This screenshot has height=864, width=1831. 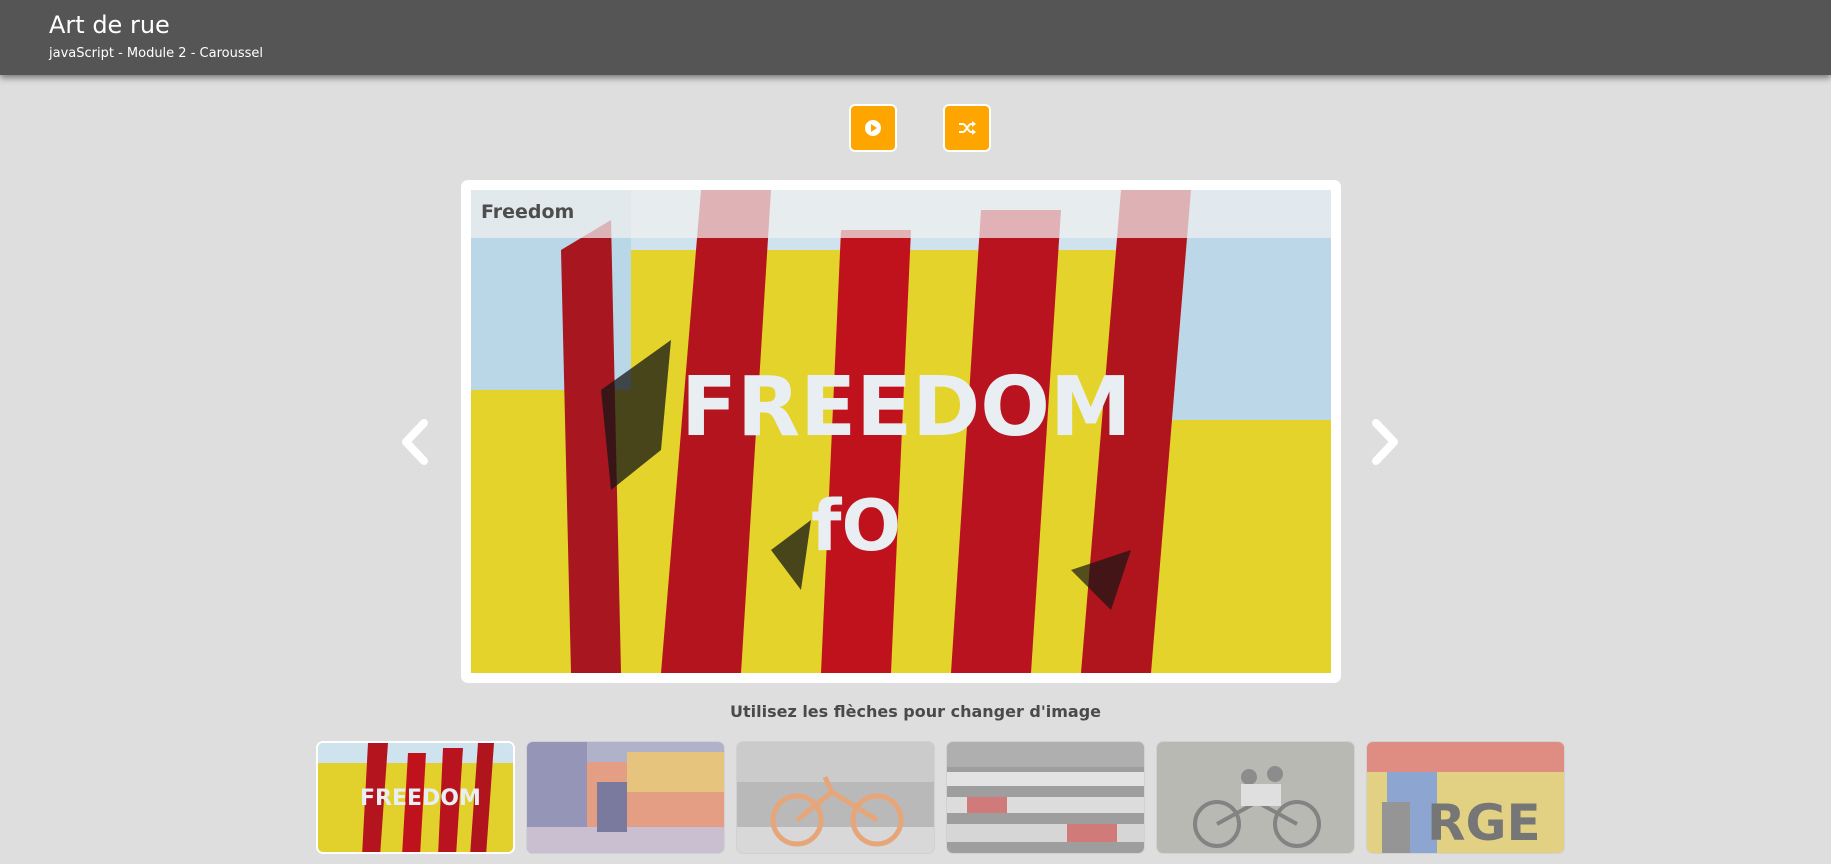 I want to click on thumbnail-6: RGE, so click(x=1465, y=797).